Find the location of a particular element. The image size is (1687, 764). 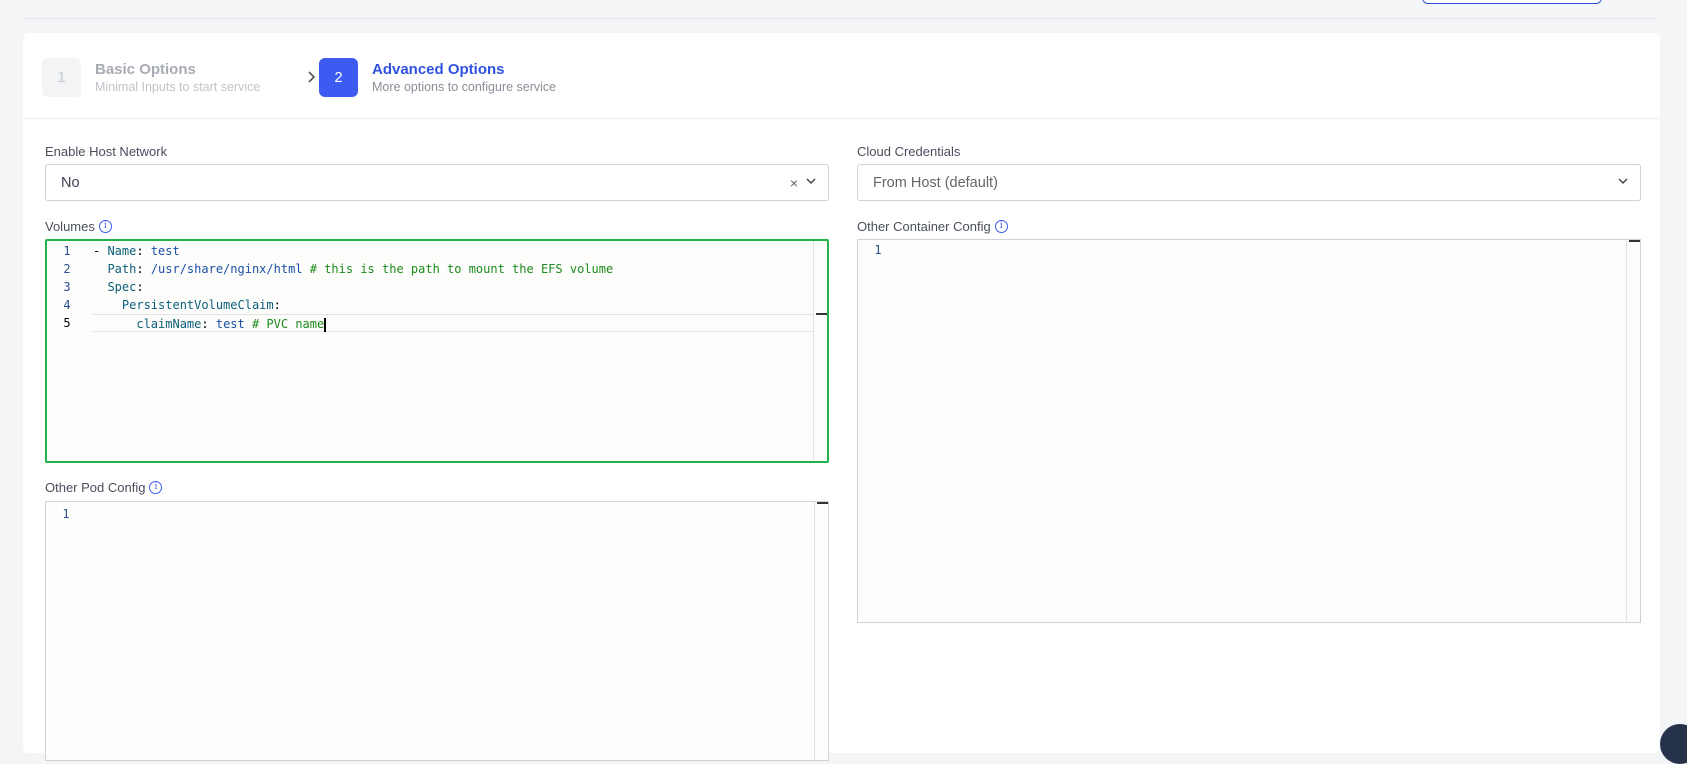

other-container-config-label: Other Container Config i is located at coordinates (932, 226).